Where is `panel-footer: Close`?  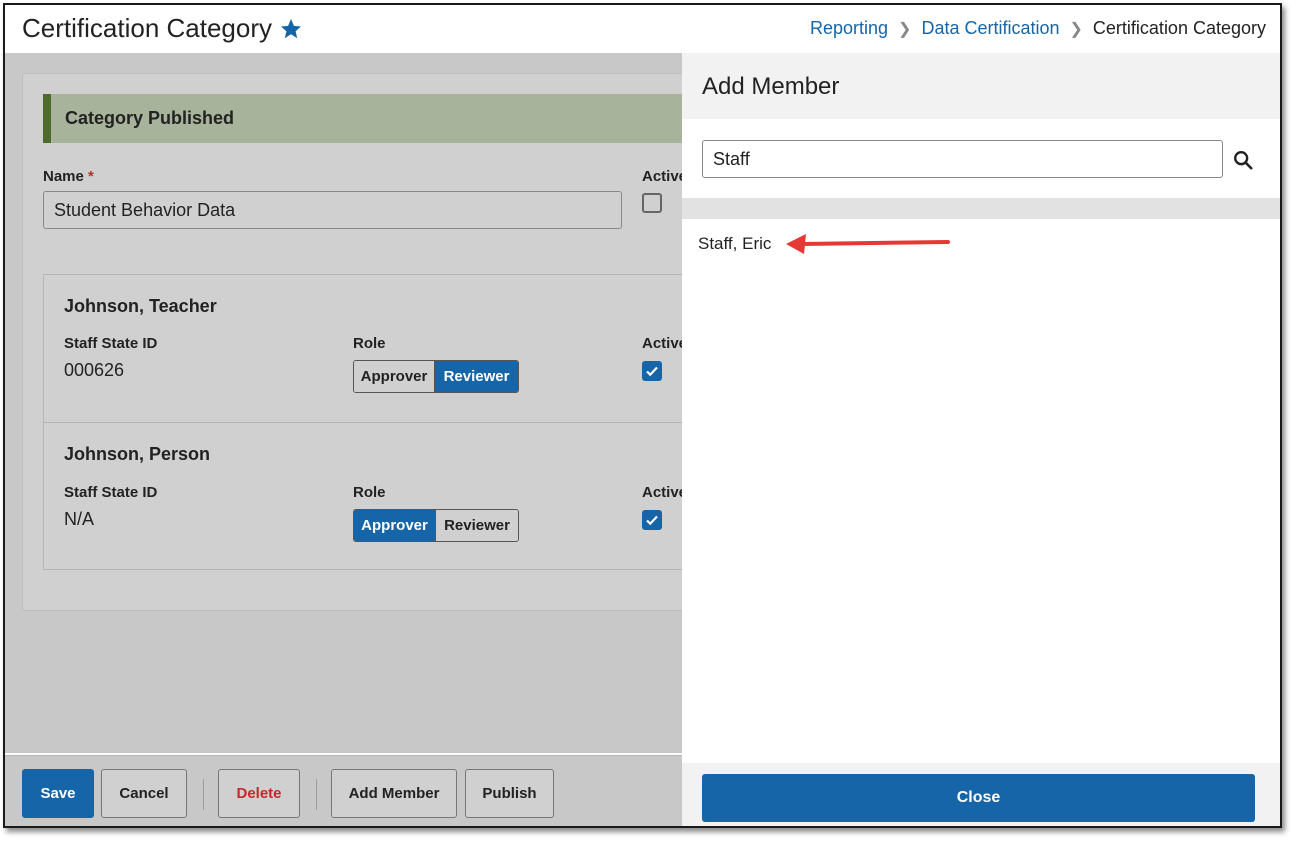
panel-footer: Close is located at coordinates (981, 794).